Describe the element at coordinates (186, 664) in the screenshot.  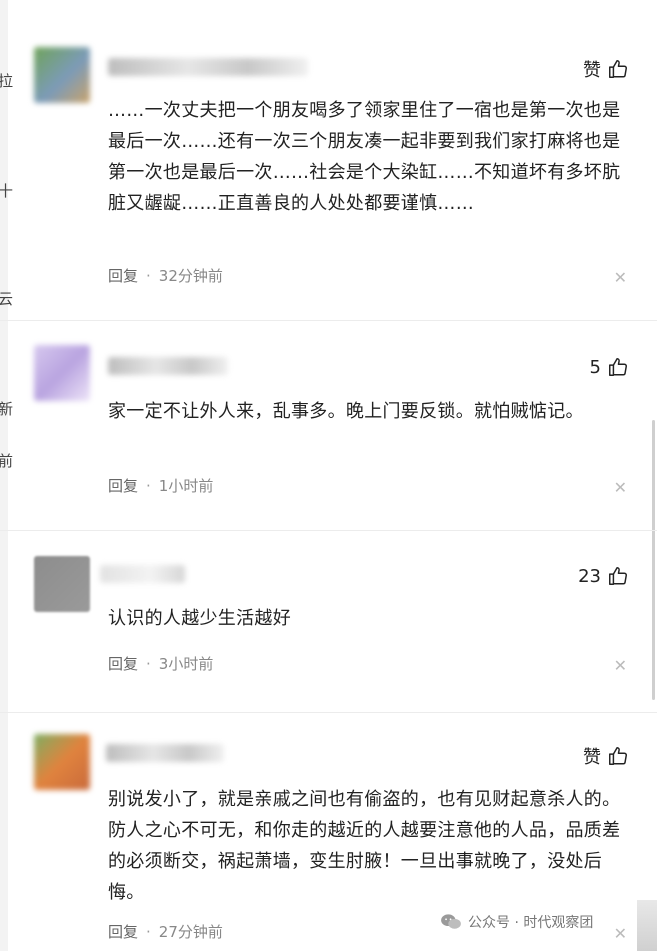
I see `timestamp: 3小时前` at that location.